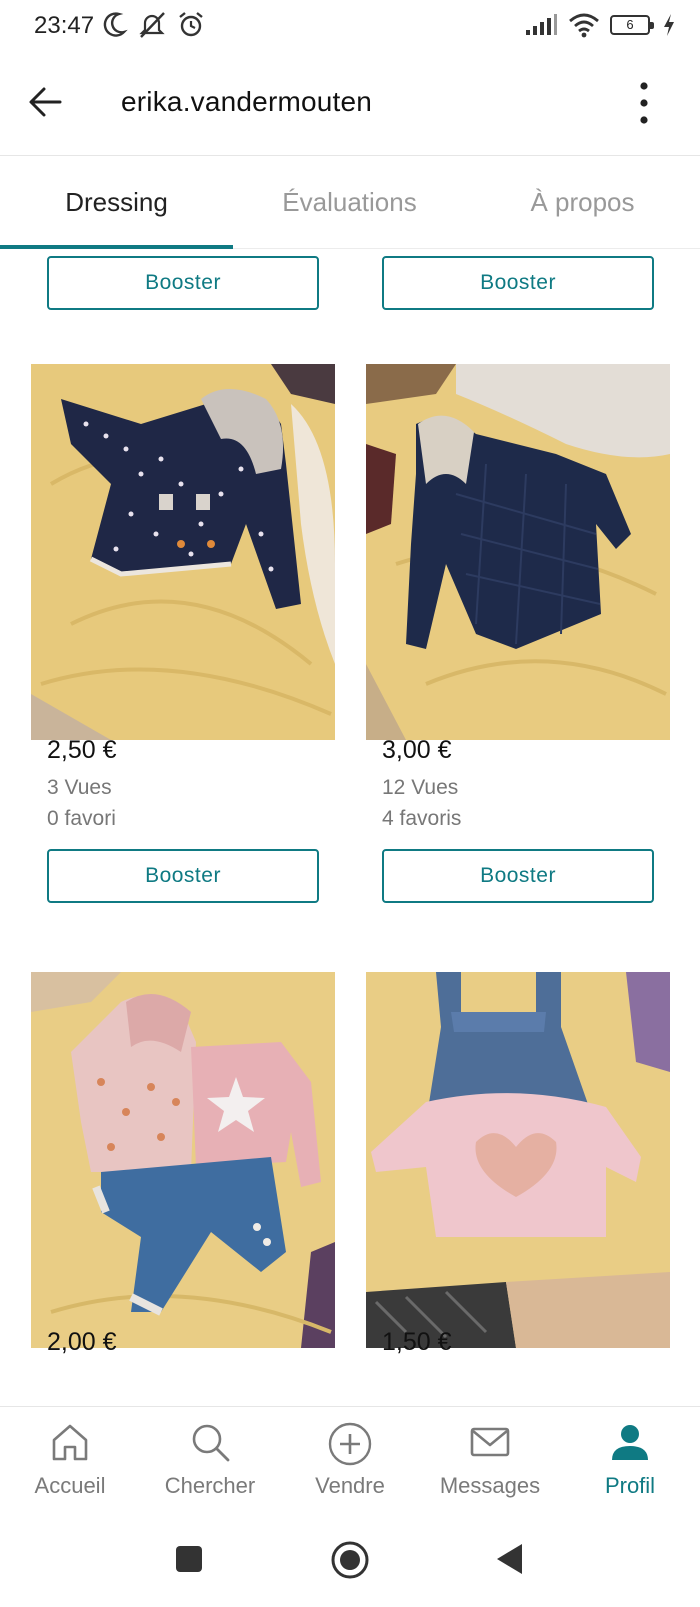 This screenshot has height=1607, width=700. I want to click on page-title: erika.vandermouten, so click(247, 101).